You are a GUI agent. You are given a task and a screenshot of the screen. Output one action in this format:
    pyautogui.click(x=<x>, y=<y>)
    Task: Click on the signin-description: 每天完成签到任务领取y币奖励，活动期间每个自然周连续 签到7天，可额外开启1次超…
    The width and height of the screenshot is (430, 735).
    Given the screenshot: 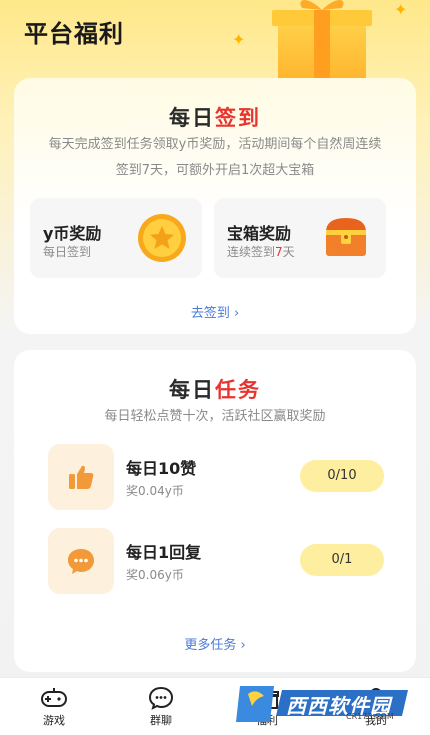 What is the action you would take?
    pyautogui.click(x=215, y=157)
    